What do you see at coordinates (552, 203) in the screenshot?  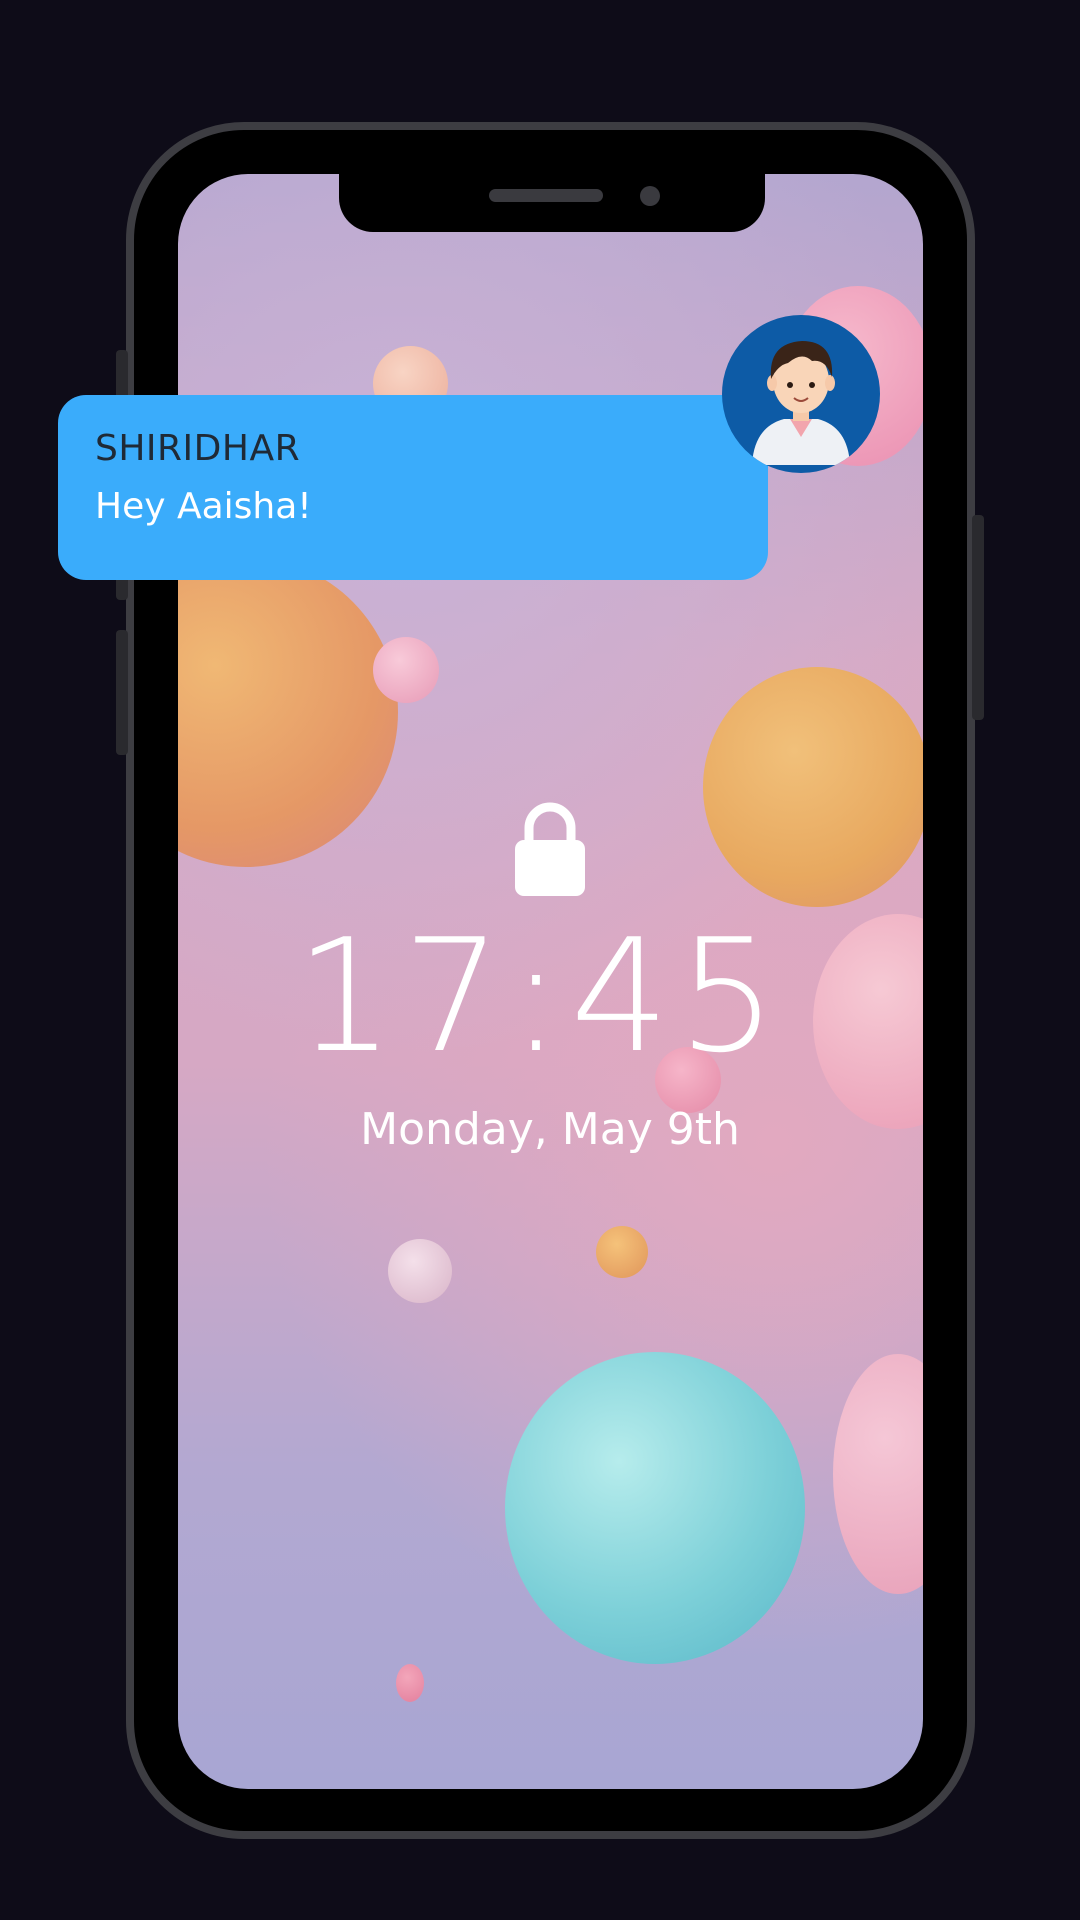 I see `notch` at bounding box center [552, 203].